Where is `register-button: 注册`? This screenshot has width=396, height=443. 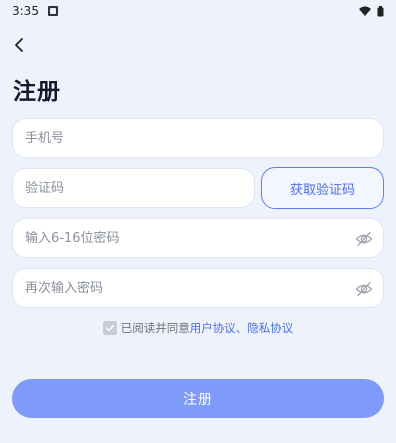 register-button: 注册 is located at coordinates (198, 398).